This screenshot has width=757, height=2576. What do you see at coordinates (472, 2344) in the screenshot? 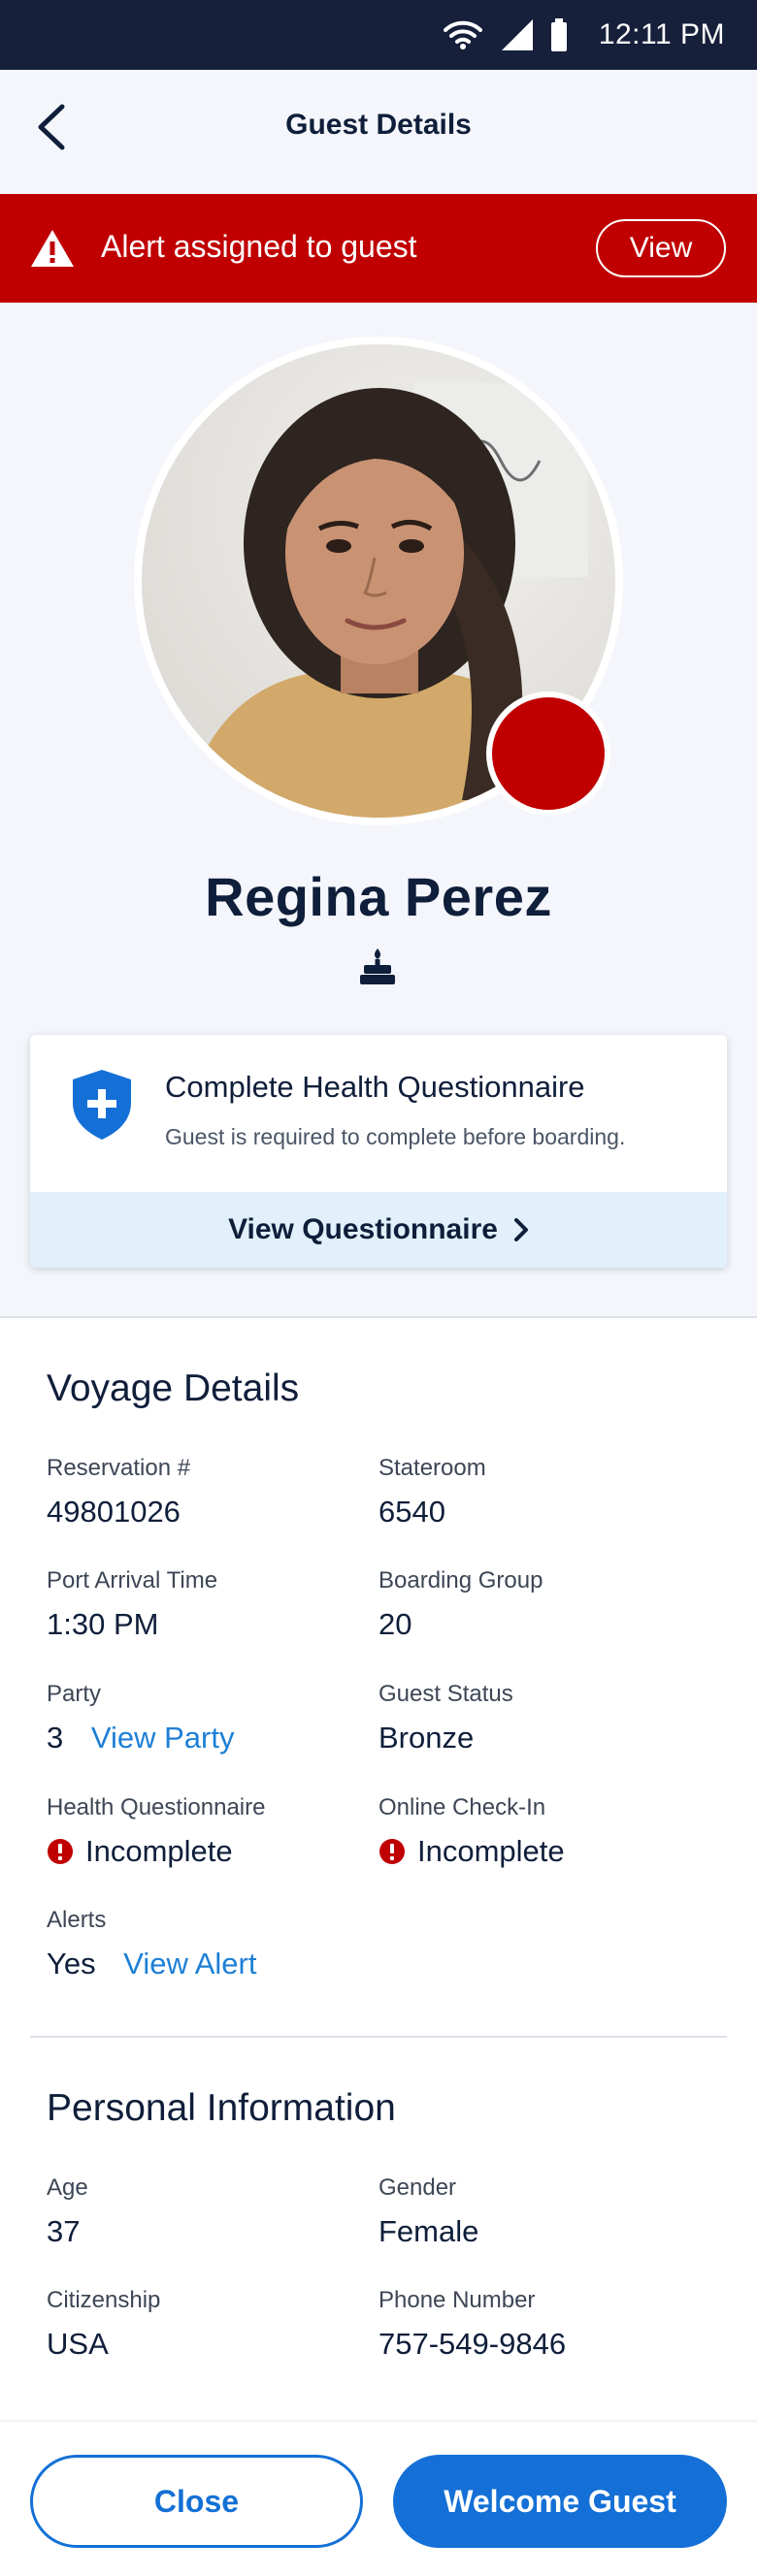
I see `phone-value: 757-549-9846` at bounding box center [472, 2344].